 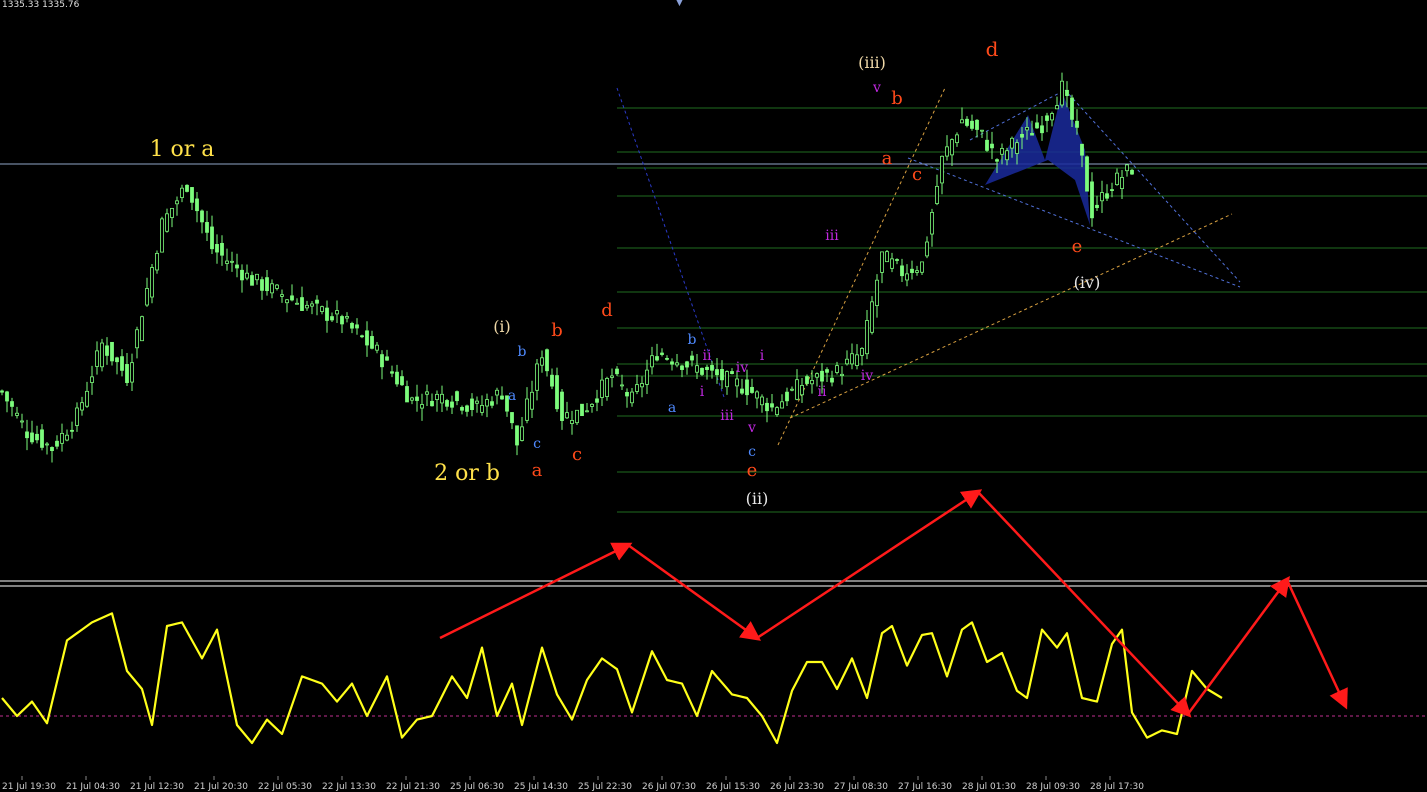 I want to click on wave-label-5: c, so click(x=537, y=444).